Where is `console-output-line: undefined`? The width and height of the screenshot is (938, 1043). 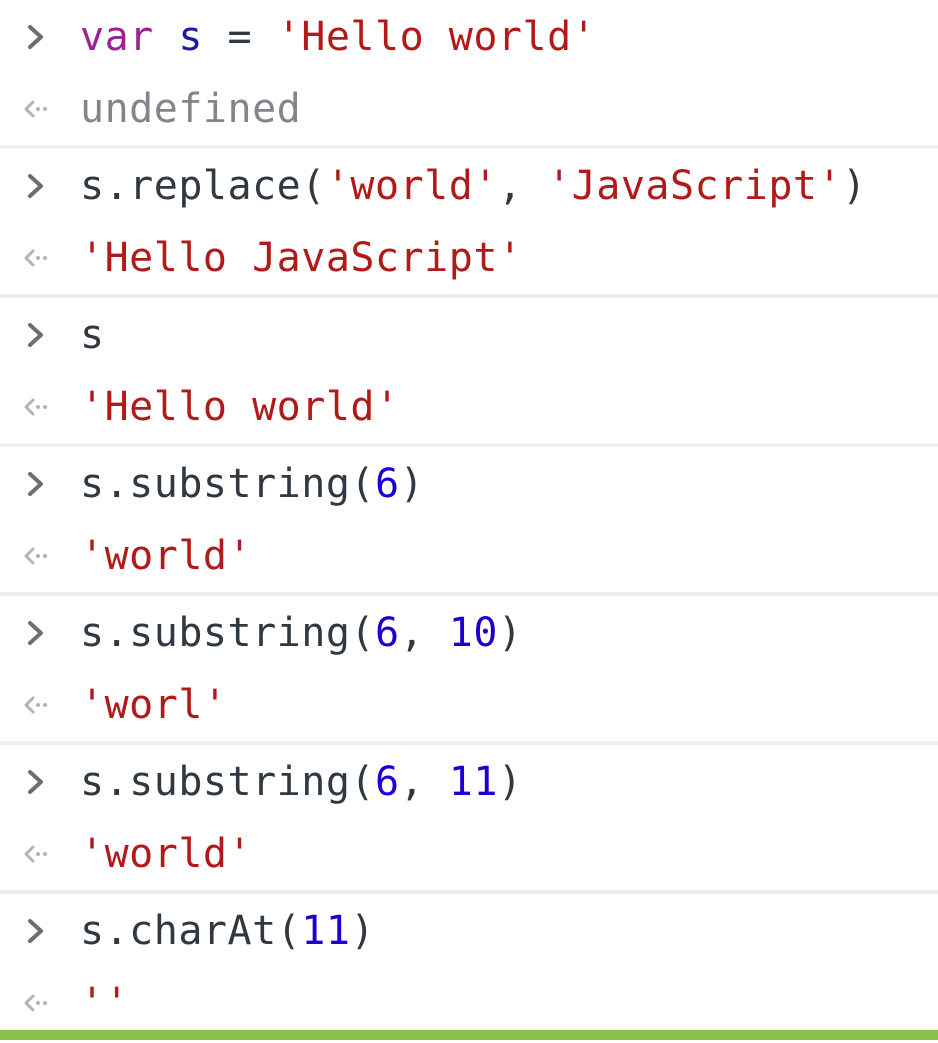 console-output-line: undefined is located at coordinates (469, 109).